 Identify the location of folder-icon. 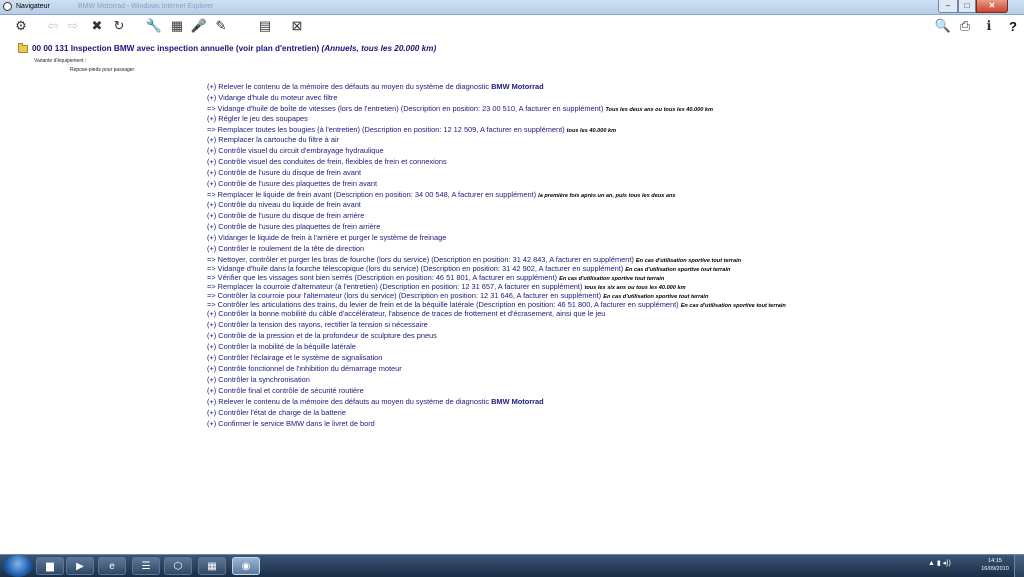
(23, 48).